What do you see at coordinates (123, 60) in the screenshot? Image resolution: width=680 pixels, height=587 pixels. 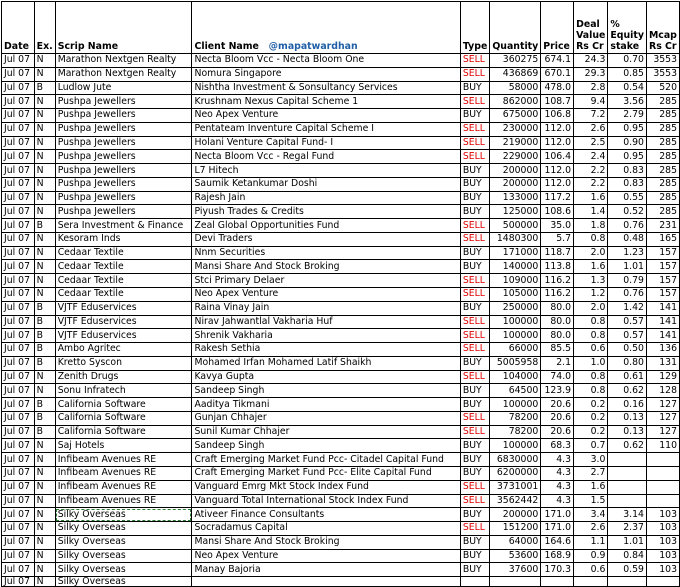 I see `cell-scrip: Marathon Nextgen Realty` at bounding box center [123, 60].